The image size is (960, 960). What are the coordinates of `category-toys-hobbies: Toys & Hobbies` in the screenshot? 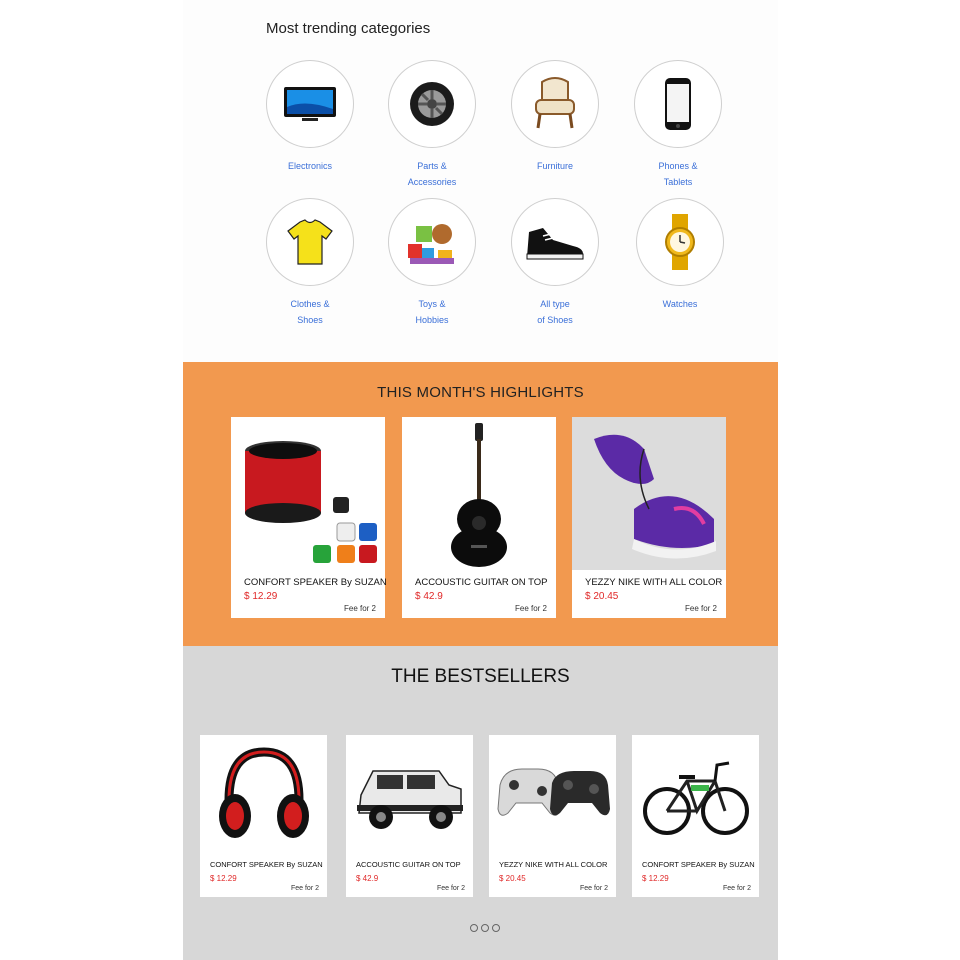 It's located at (432, 263).